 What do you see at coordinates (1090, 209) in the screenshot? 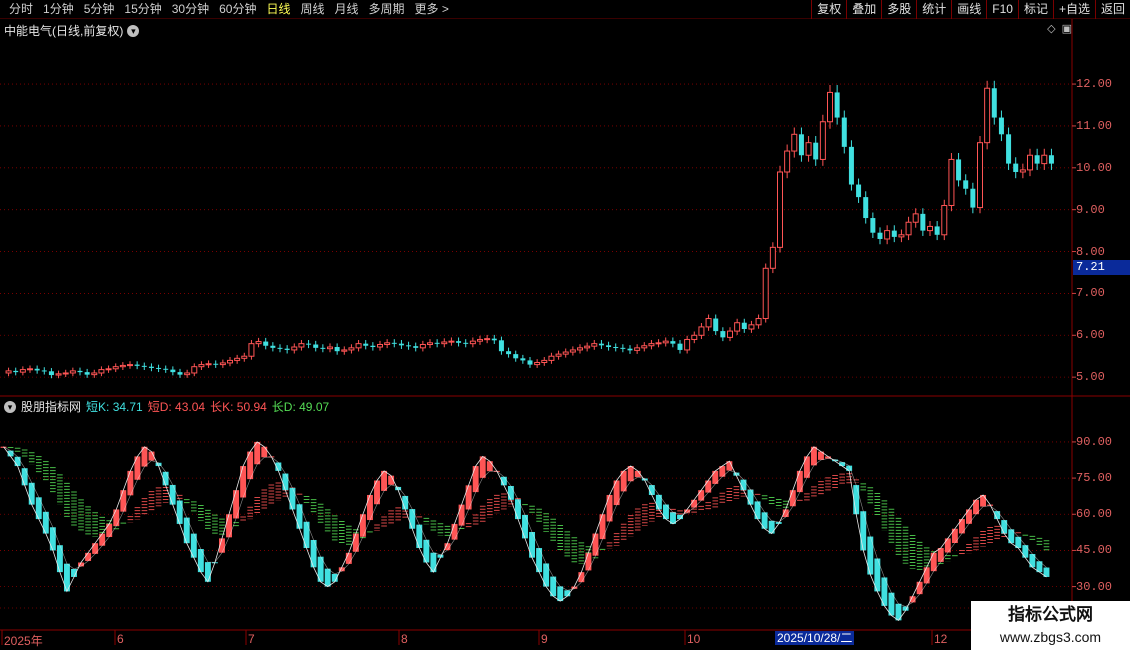
I see `price-tick-label-3: 9.00` at bounding box center [1090, 209].